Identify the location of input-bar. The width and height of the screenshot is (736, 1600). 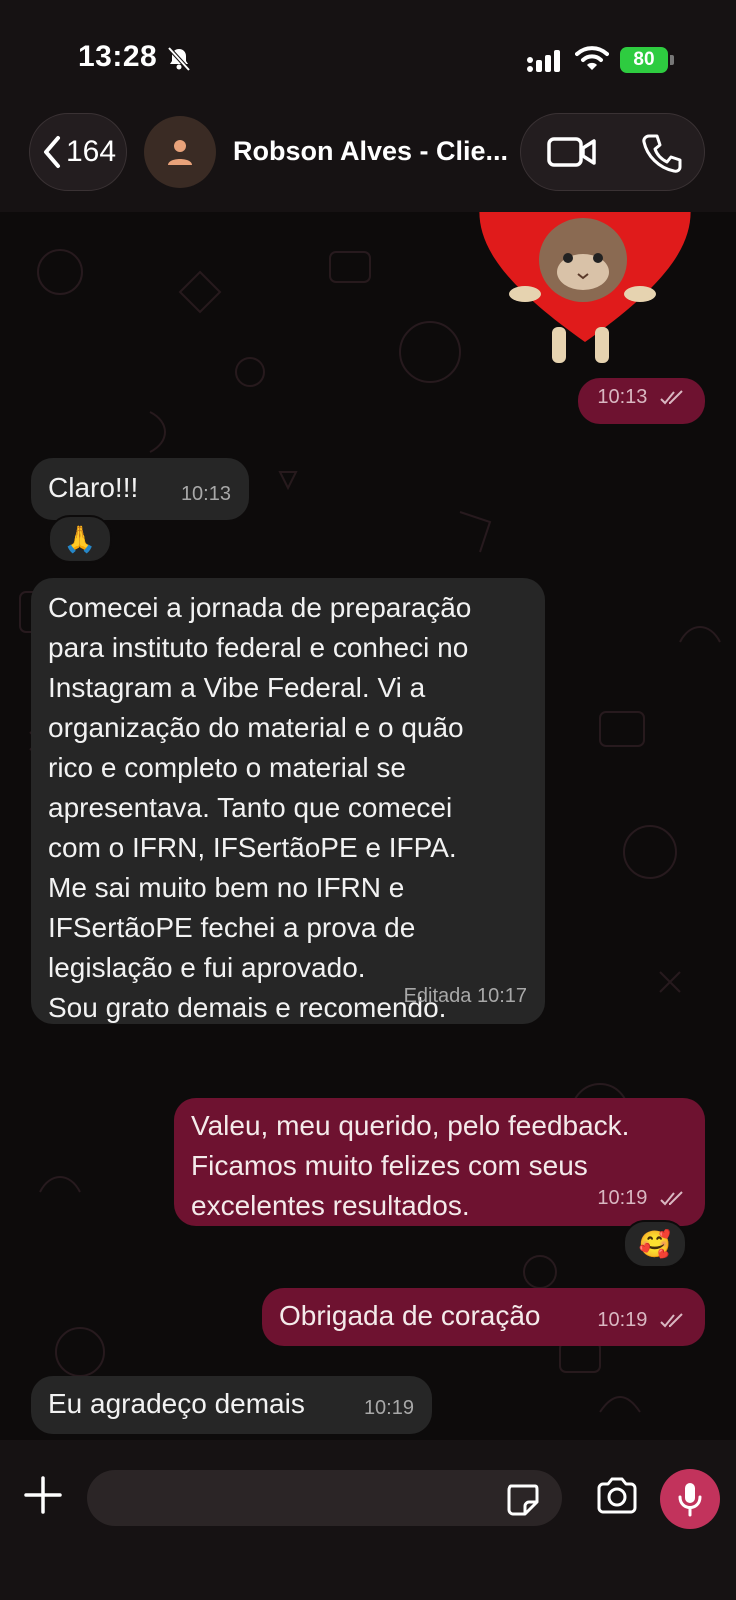
(368, 1520).